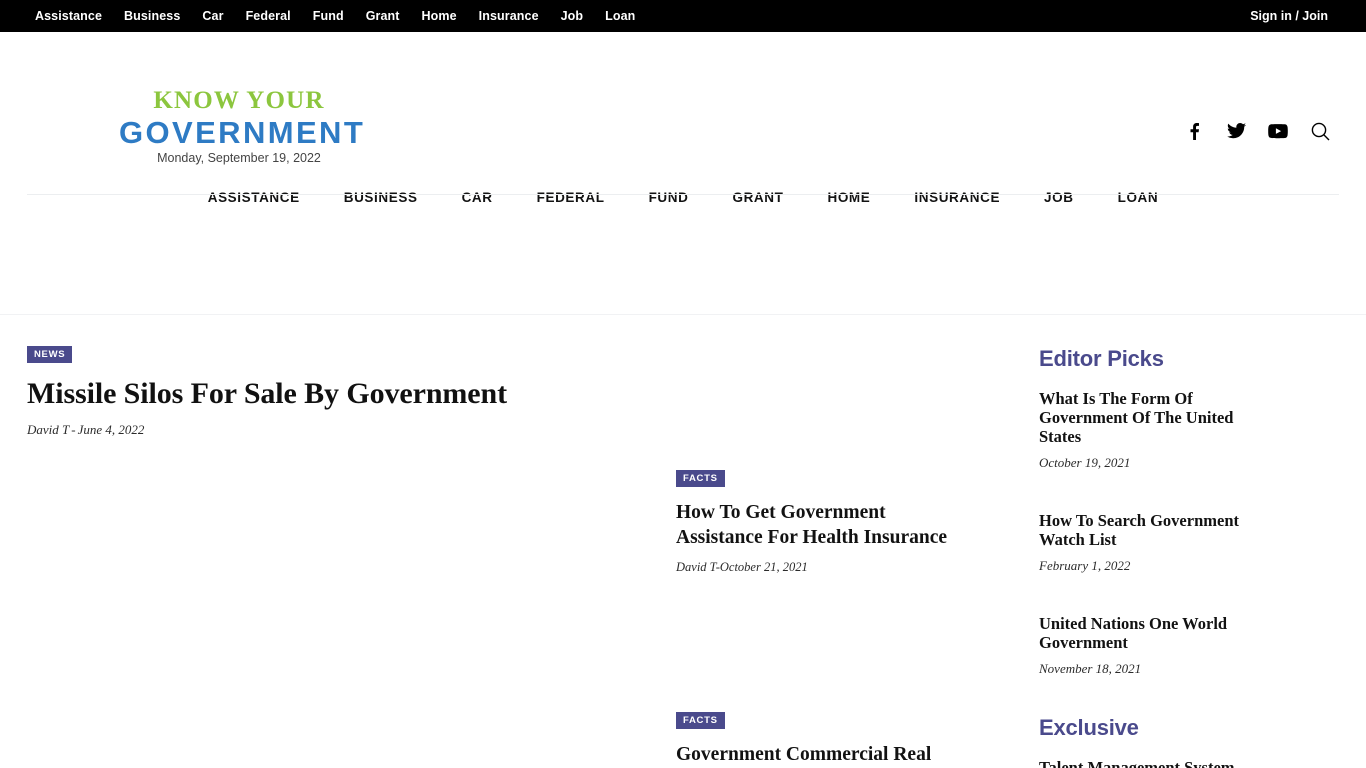 This screenshot has width=1366, height=768. Describe the element at coordinates (841, 567) in the screenshot. I see `article-byline: David T-October 21, 2021` at that location.